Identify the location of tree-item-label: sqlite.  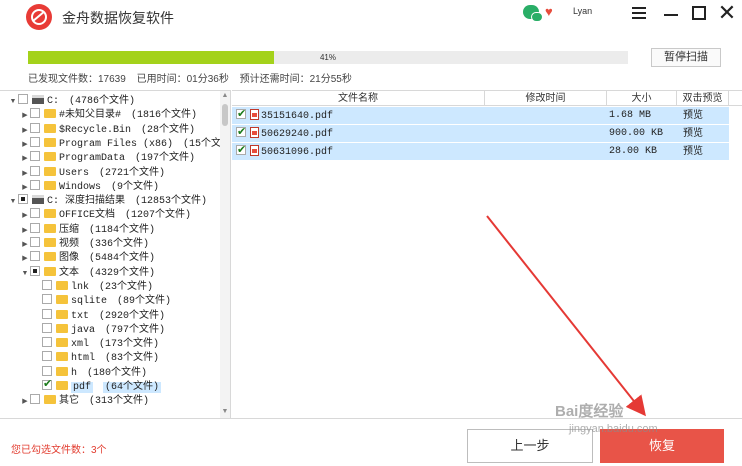
(89, 302).